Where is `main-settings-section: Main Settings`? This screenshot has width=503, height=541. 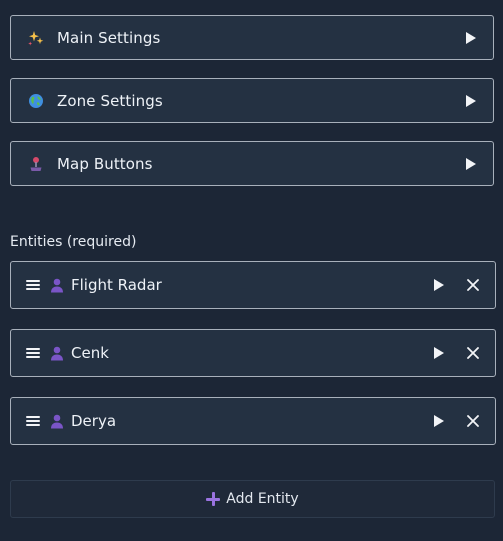 main-settings-section: Main Settings is located at coordinates (252, 37).